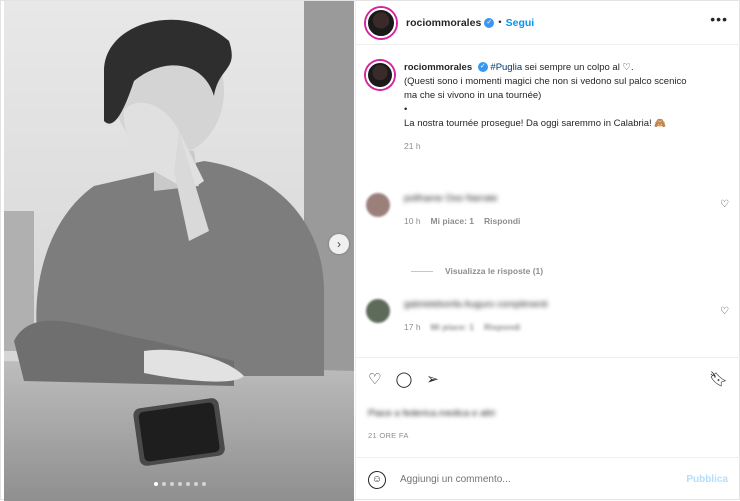  Describe the element at coordinates (473, 95) in the screenshot. I see `caption-line-3: ma che si vivono in una tournée)` at that location.